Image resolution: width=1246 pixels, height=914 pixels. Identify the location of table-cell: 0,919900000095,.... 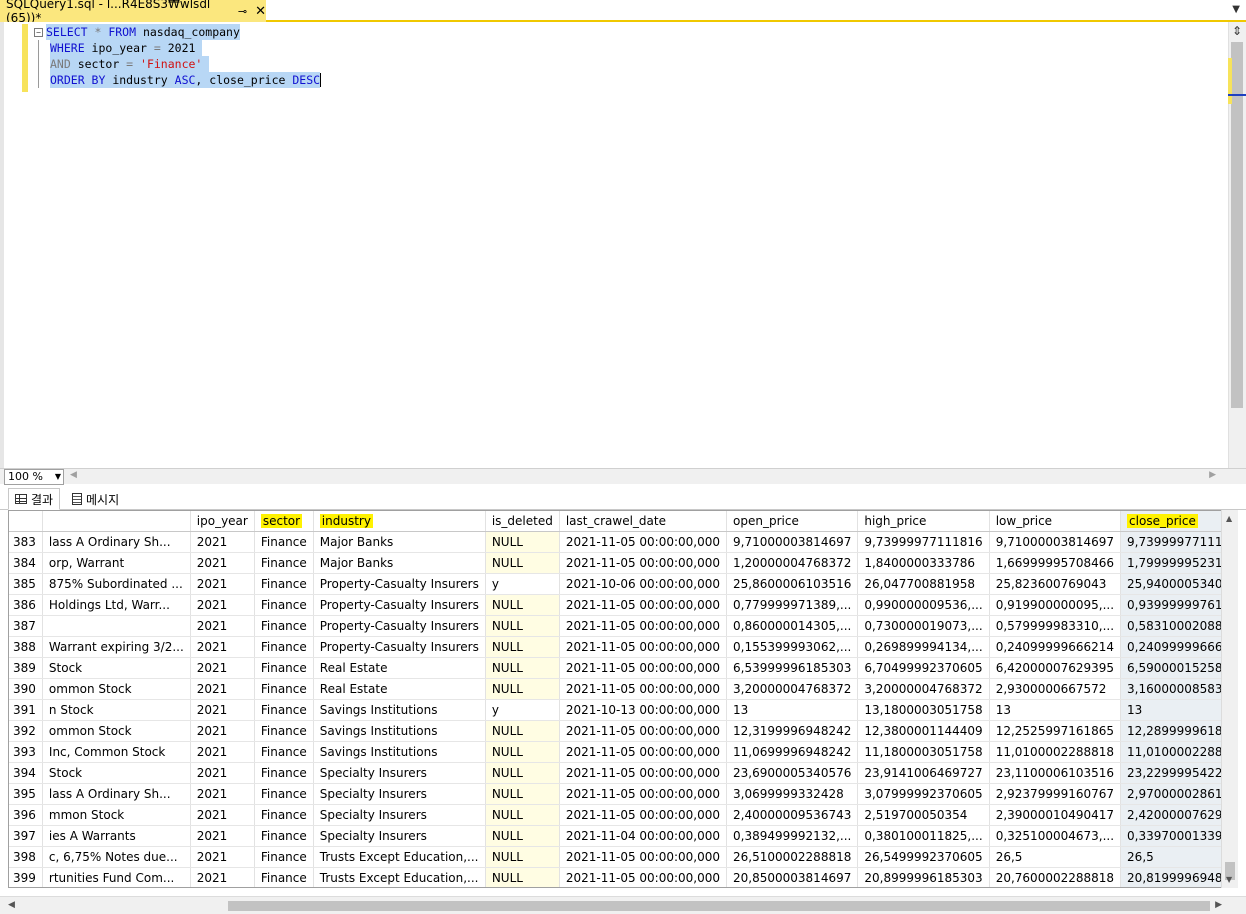
(1055, 605).